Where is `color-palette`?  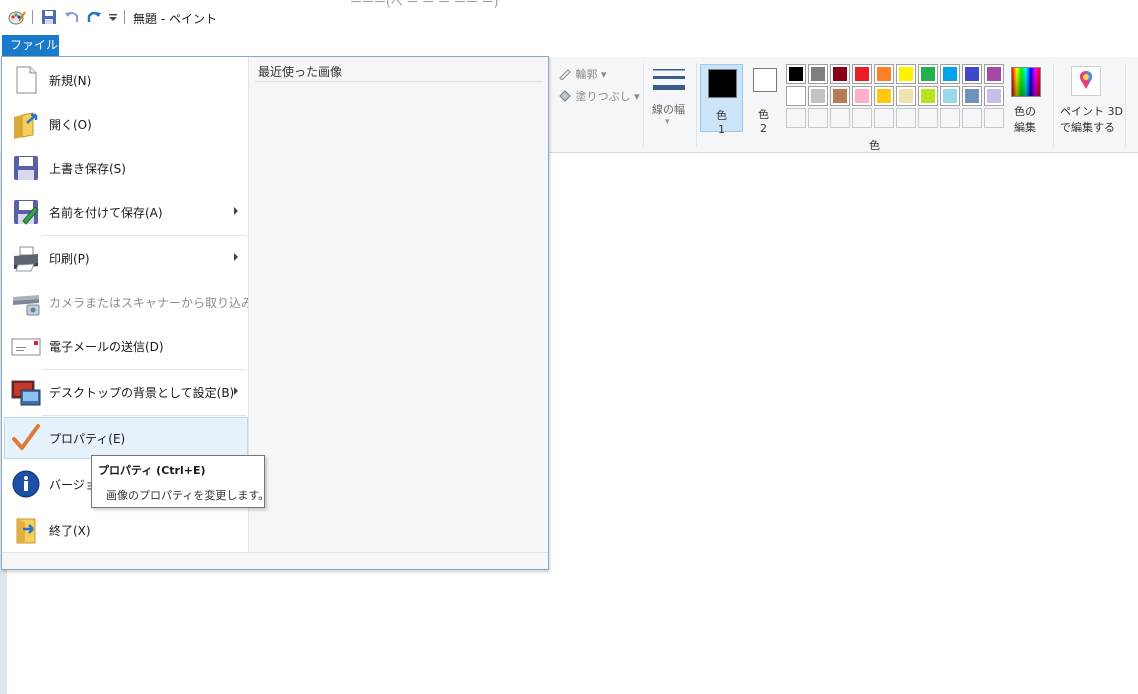
color-palette is located at coordinates (896, 97).